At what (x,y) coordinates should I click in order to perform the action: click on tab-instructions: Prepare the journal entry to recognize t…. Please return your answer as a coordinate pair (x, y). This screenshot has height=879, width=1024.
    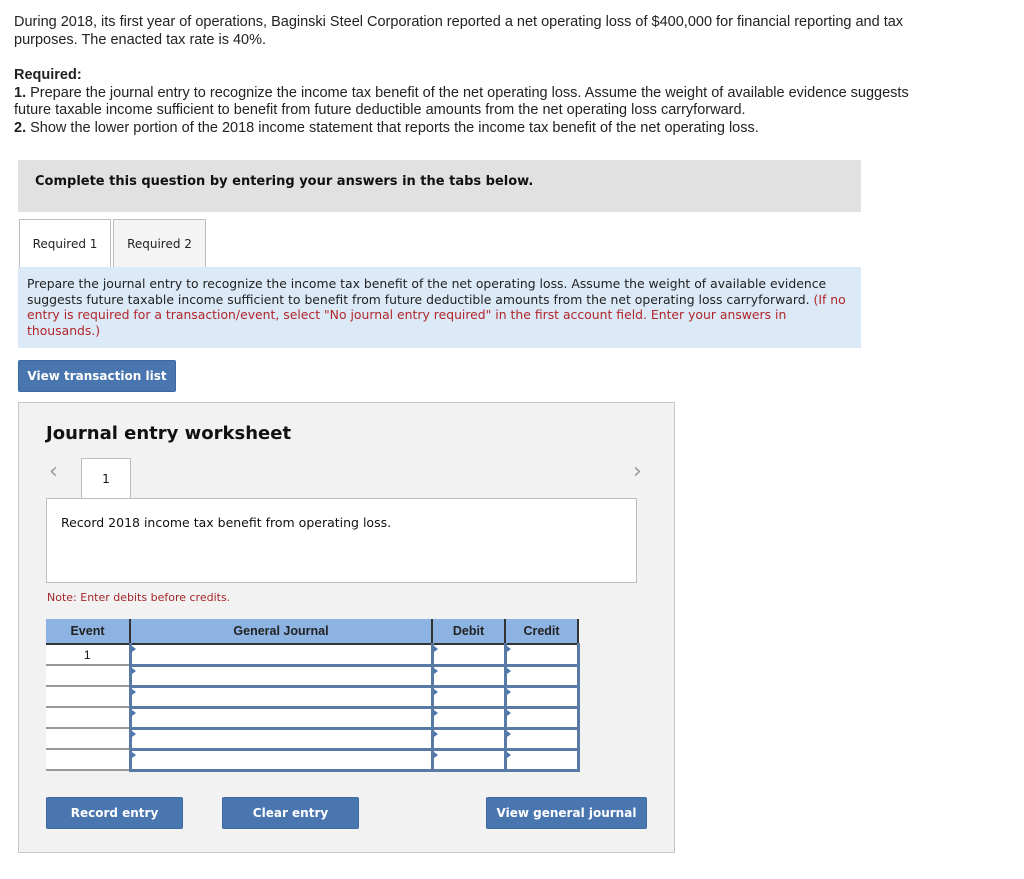
    Looking at the image, I should click on (439, 307).